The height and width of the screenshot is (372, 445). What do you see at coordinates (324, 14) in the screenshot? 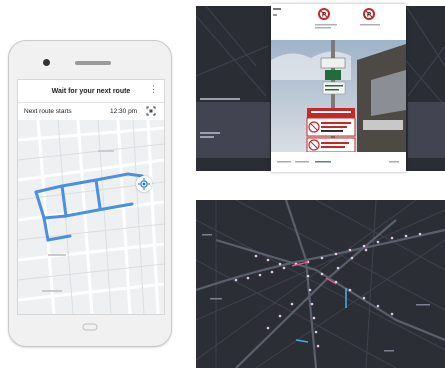
I see `no-parking-sign-icon: P` at bounding box center [324, 14].